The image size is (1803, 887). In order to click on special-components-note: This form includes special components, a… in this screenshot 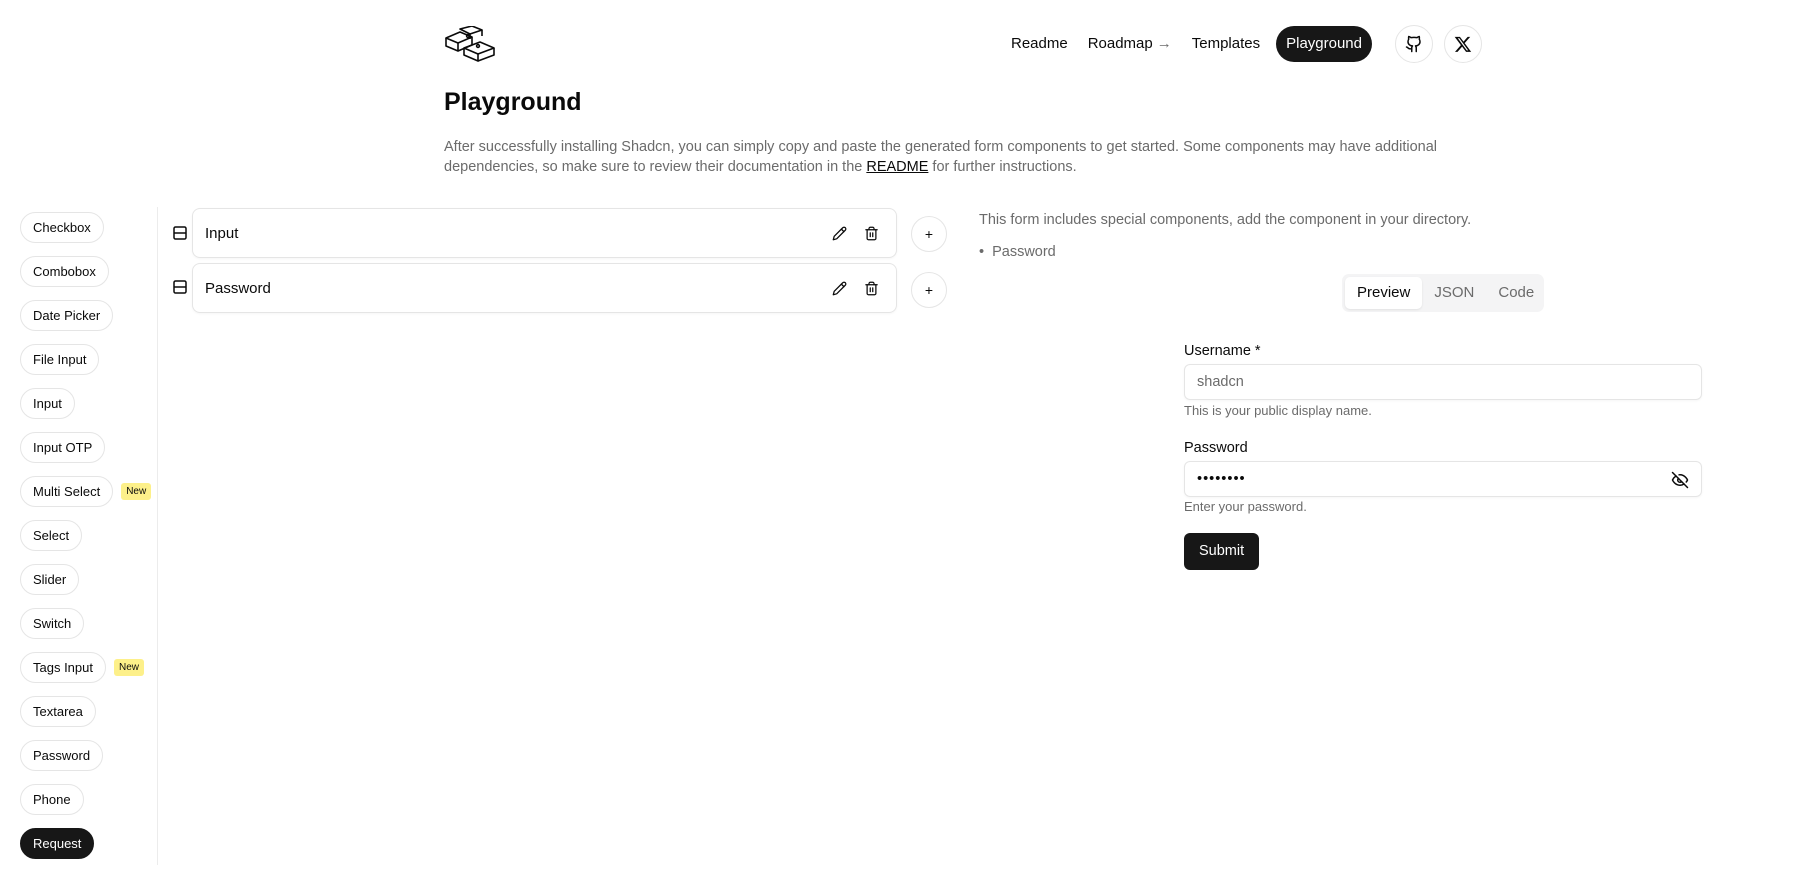, I will do `click(1225, 220)`.